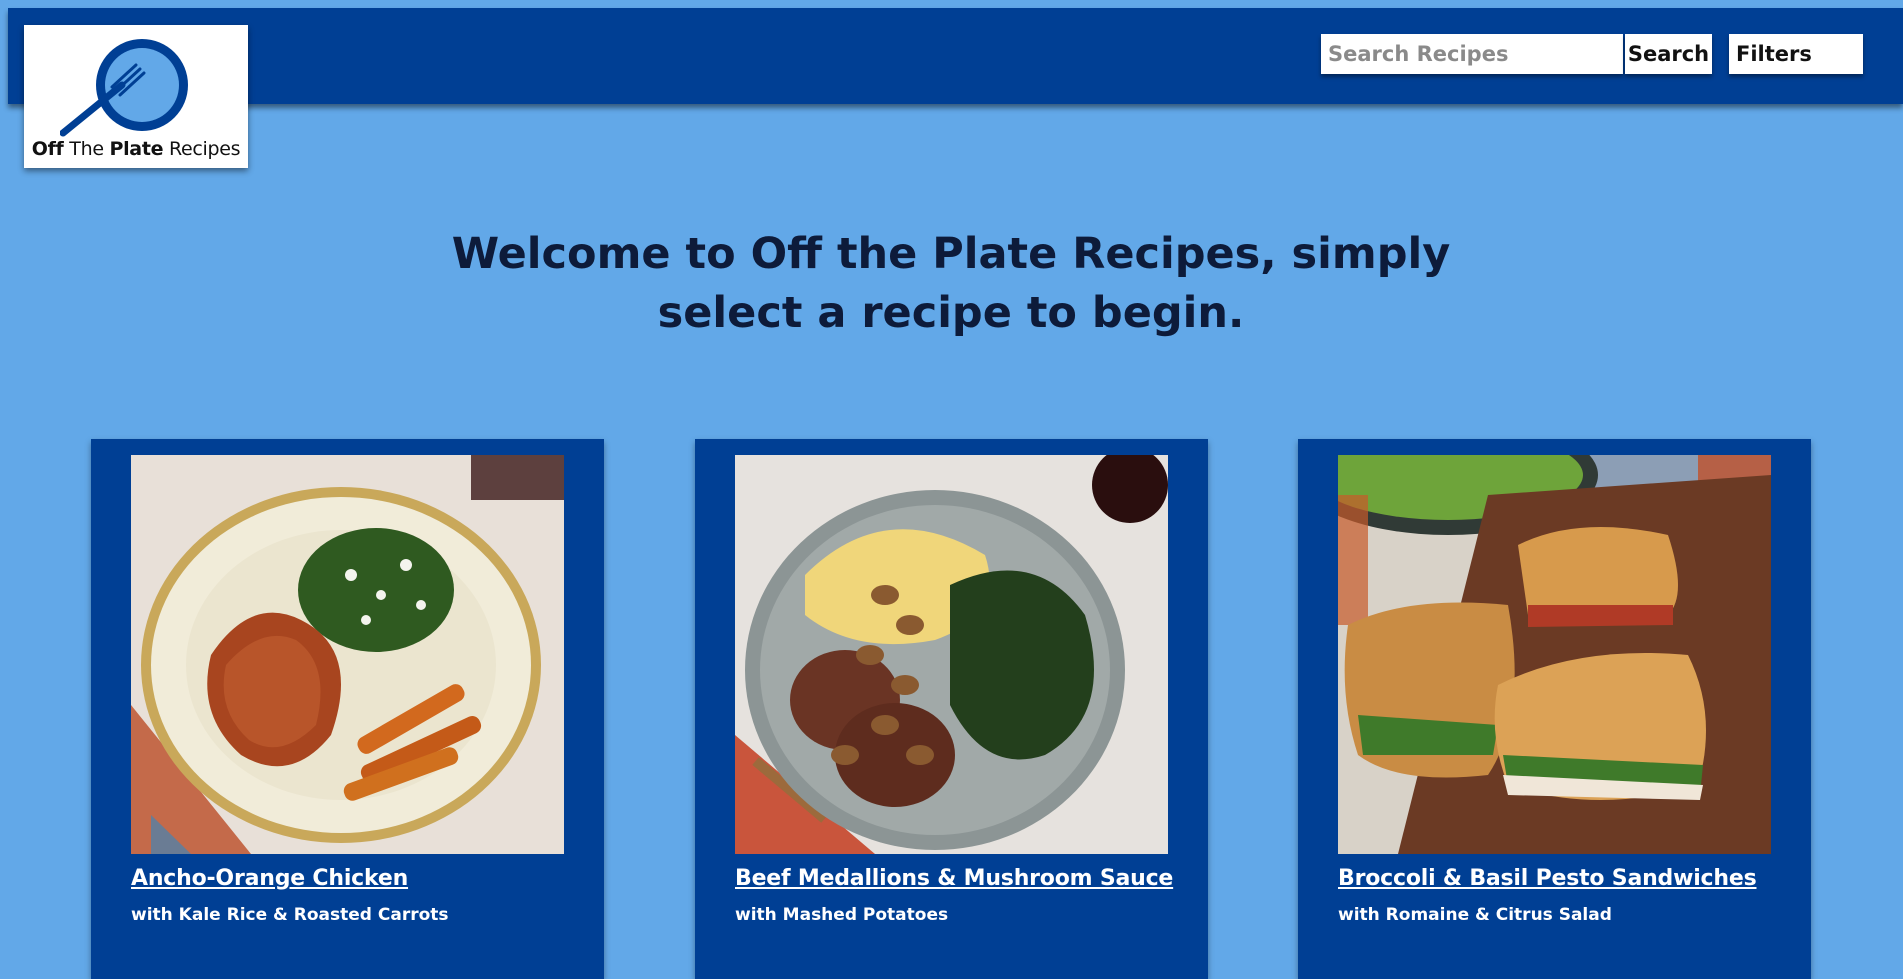  What do you see at coordinates (361, 878) in the screenshot?
I see `recipe-title-link: Ancho-Orange Chicken` at bounding box center [361, 878].